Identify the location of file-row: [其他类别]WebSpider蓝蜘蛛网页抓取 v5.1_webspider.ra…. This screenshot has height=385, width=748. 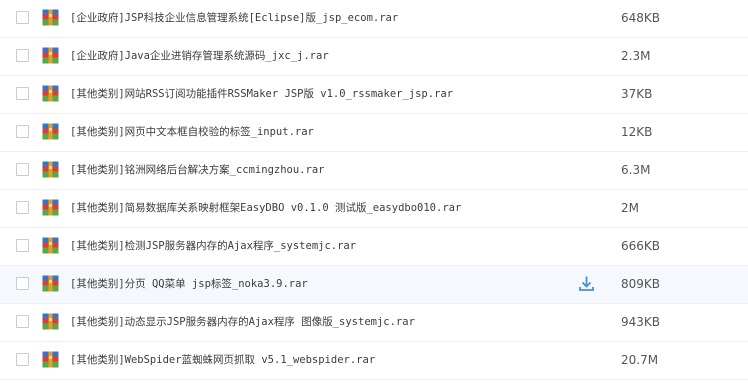
(374, 361).